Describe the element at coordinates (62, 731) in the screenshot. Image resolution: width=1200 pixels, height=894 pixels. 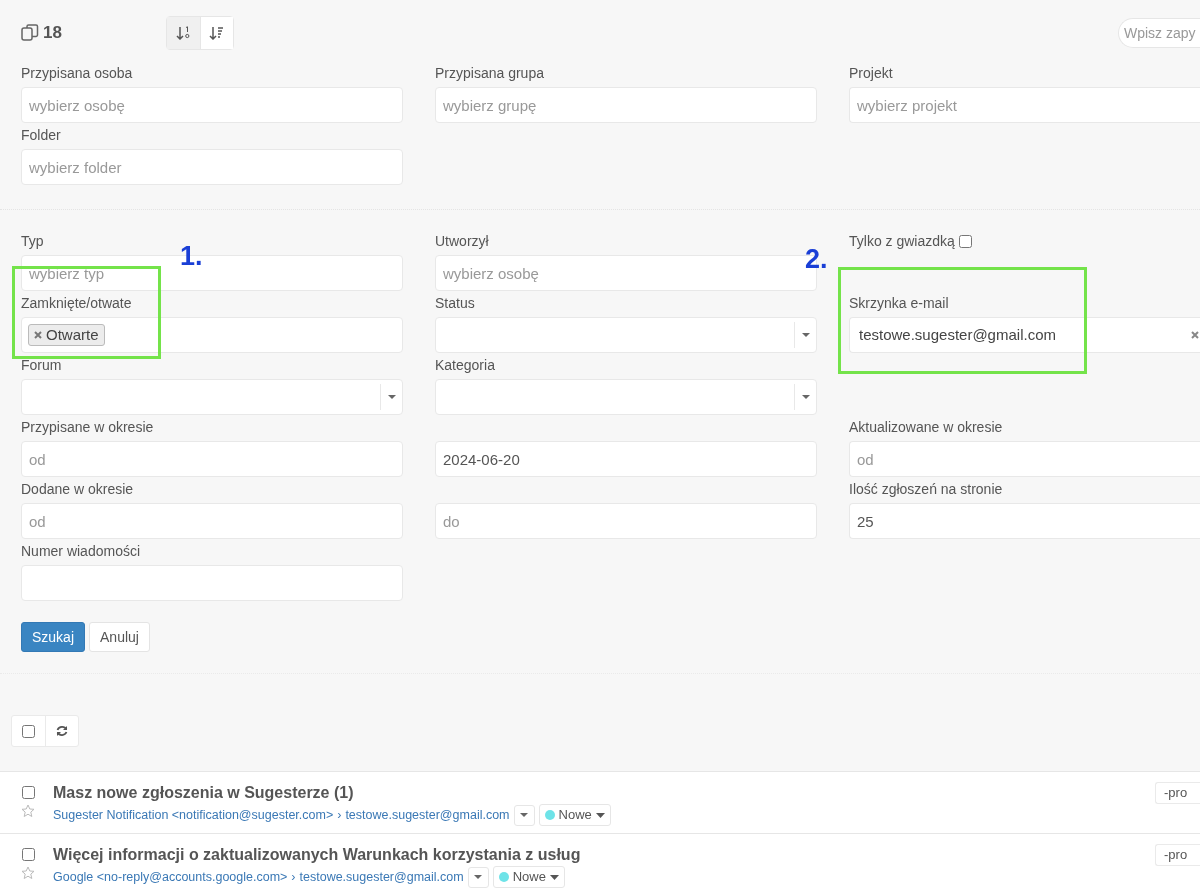
I see `refresh-icon` at that location.